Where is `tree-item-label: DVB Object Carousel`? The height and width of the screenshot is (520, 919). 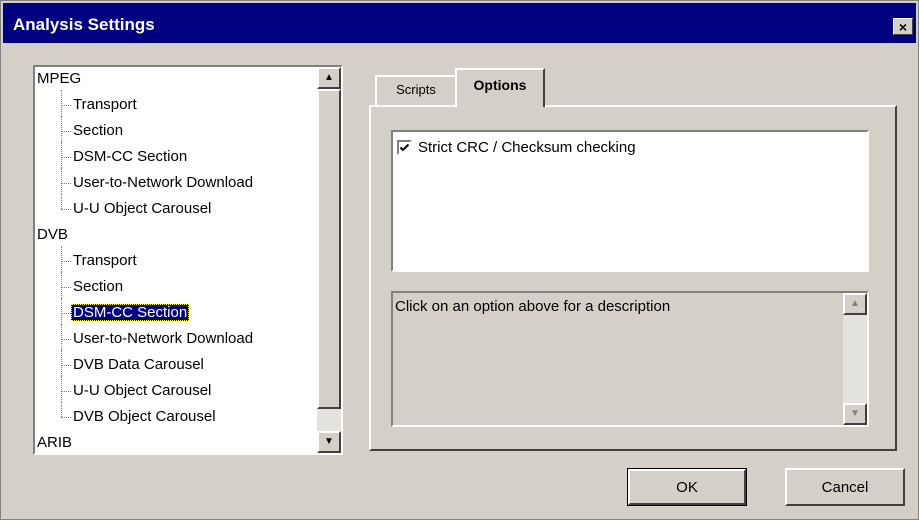 tree-item-label: DVB Object Carousel is located at coordinates (144, 416).